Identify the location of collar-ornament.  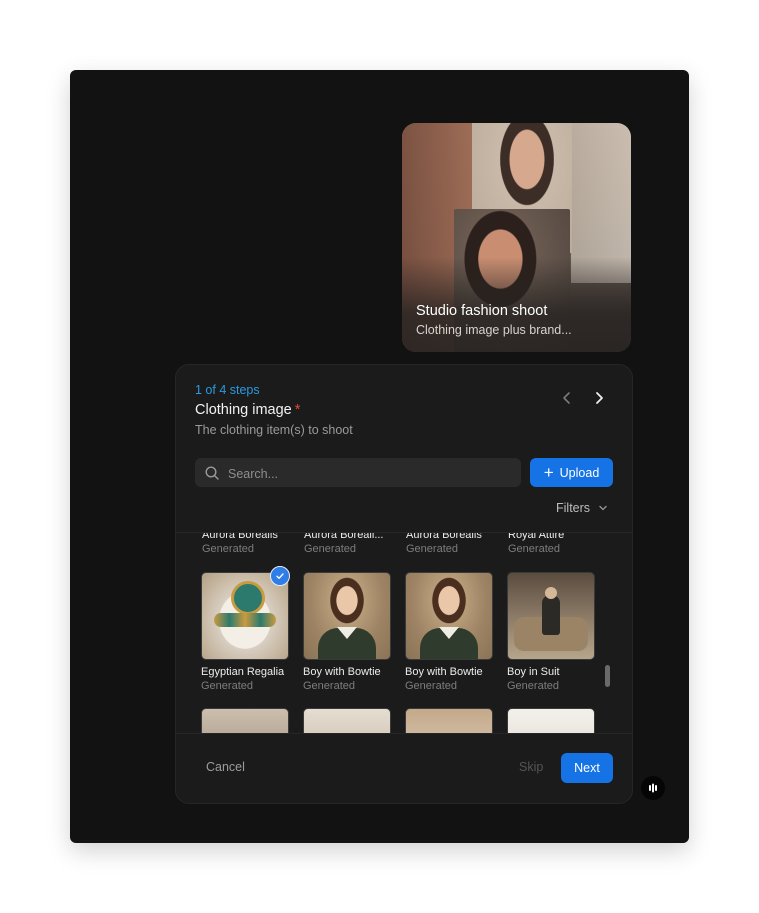
(245, 620).